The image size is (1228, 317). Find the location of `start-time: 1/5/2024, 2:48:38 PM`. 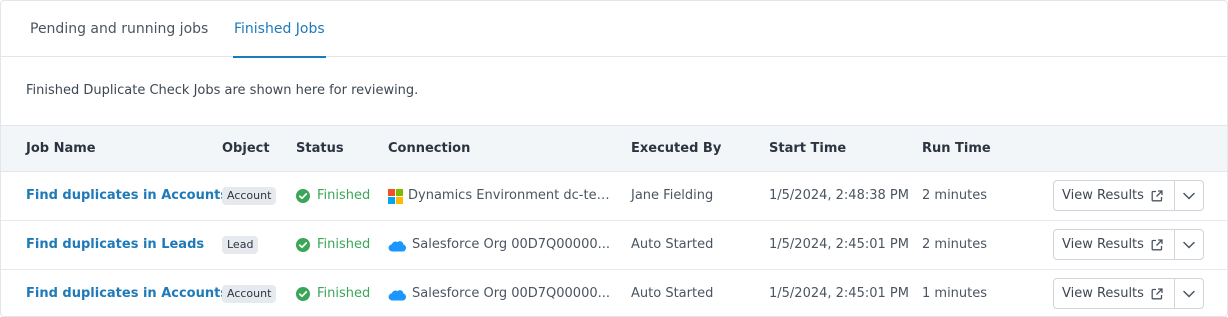

start-time: 1/5/2024, 2:48:38 PM is located at coordinates (839, 195).